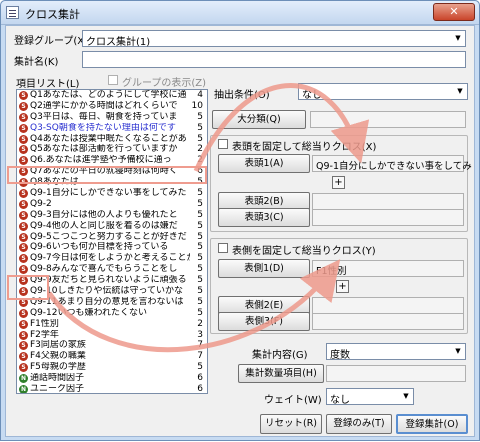 Image resolution: width=480 pixels, height=442 pixels. Describe the element at coordinates (259, 119) in the screenshot. I see `major-category-button: 大分類(Q)` at that location.